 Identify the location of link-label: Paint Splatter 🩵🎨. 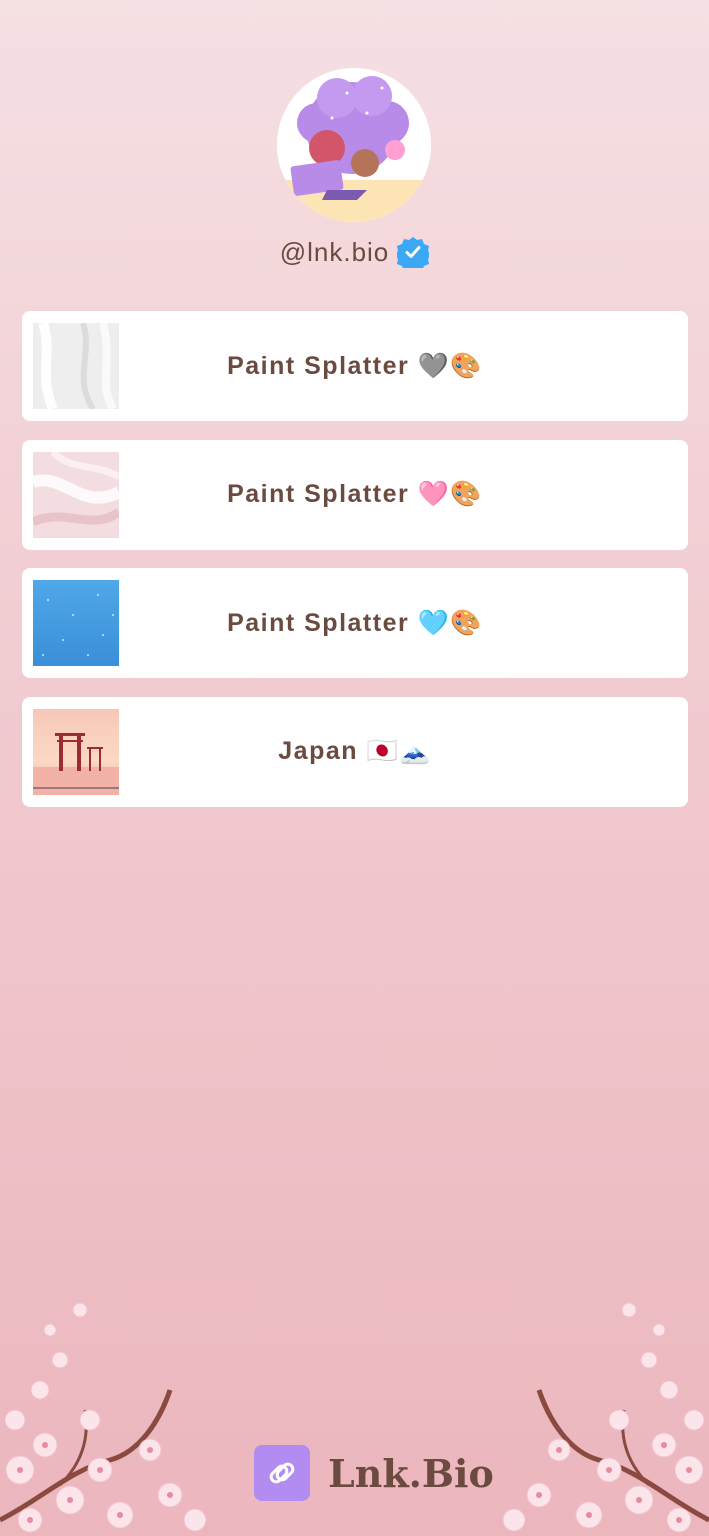
(355, 622).